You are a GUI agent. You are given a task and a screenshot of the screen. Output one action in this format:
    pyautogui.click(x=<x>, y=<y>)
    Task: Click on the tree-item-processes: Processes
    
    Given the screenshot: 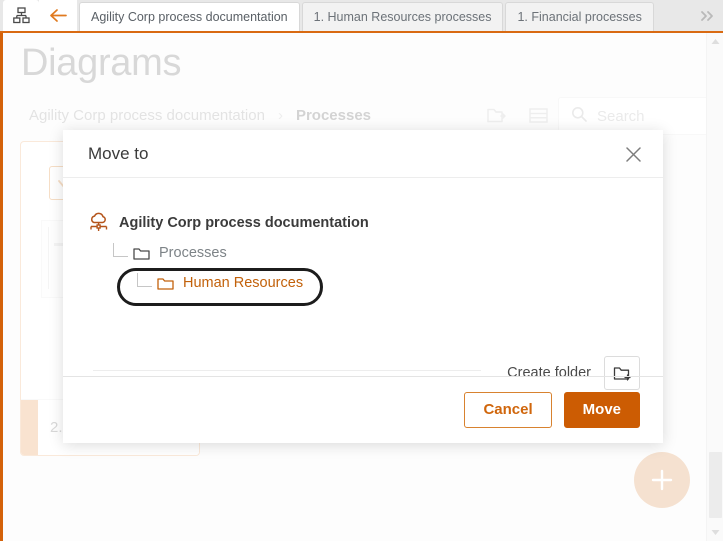 What is the action you would take?
    pyautogui.click(x=241, y=253)
    